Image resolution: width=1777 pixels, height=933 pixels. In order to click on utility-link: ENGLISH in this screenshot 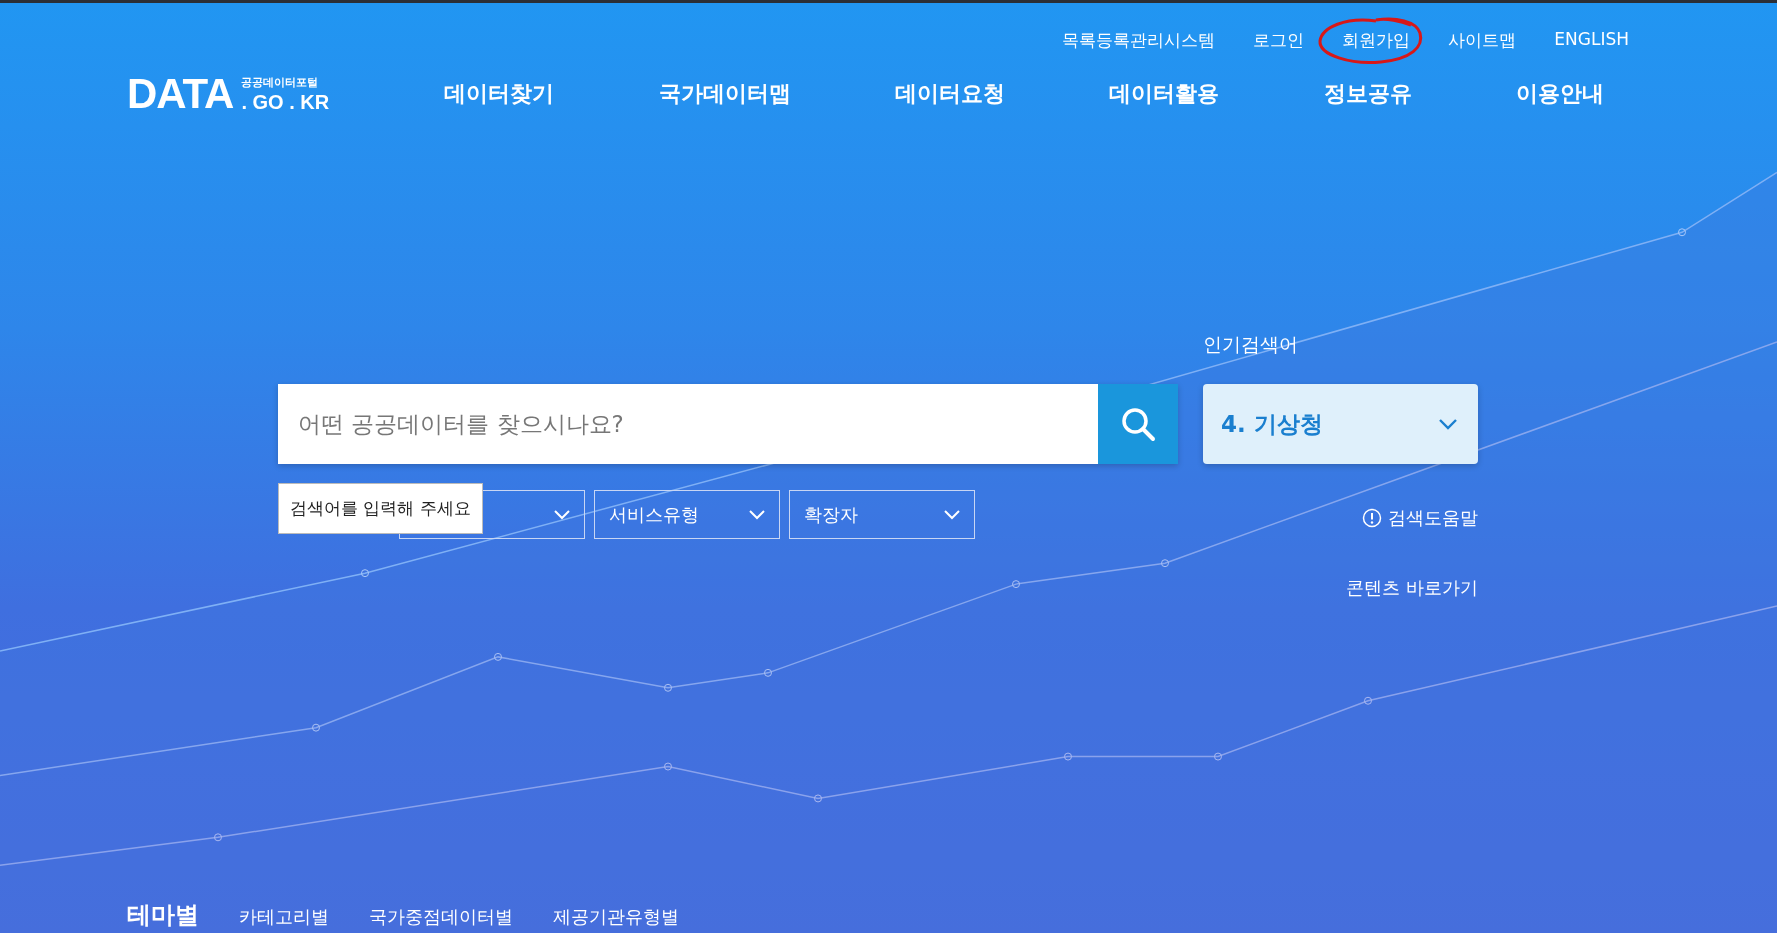, I will do `click(1591, 39)`.